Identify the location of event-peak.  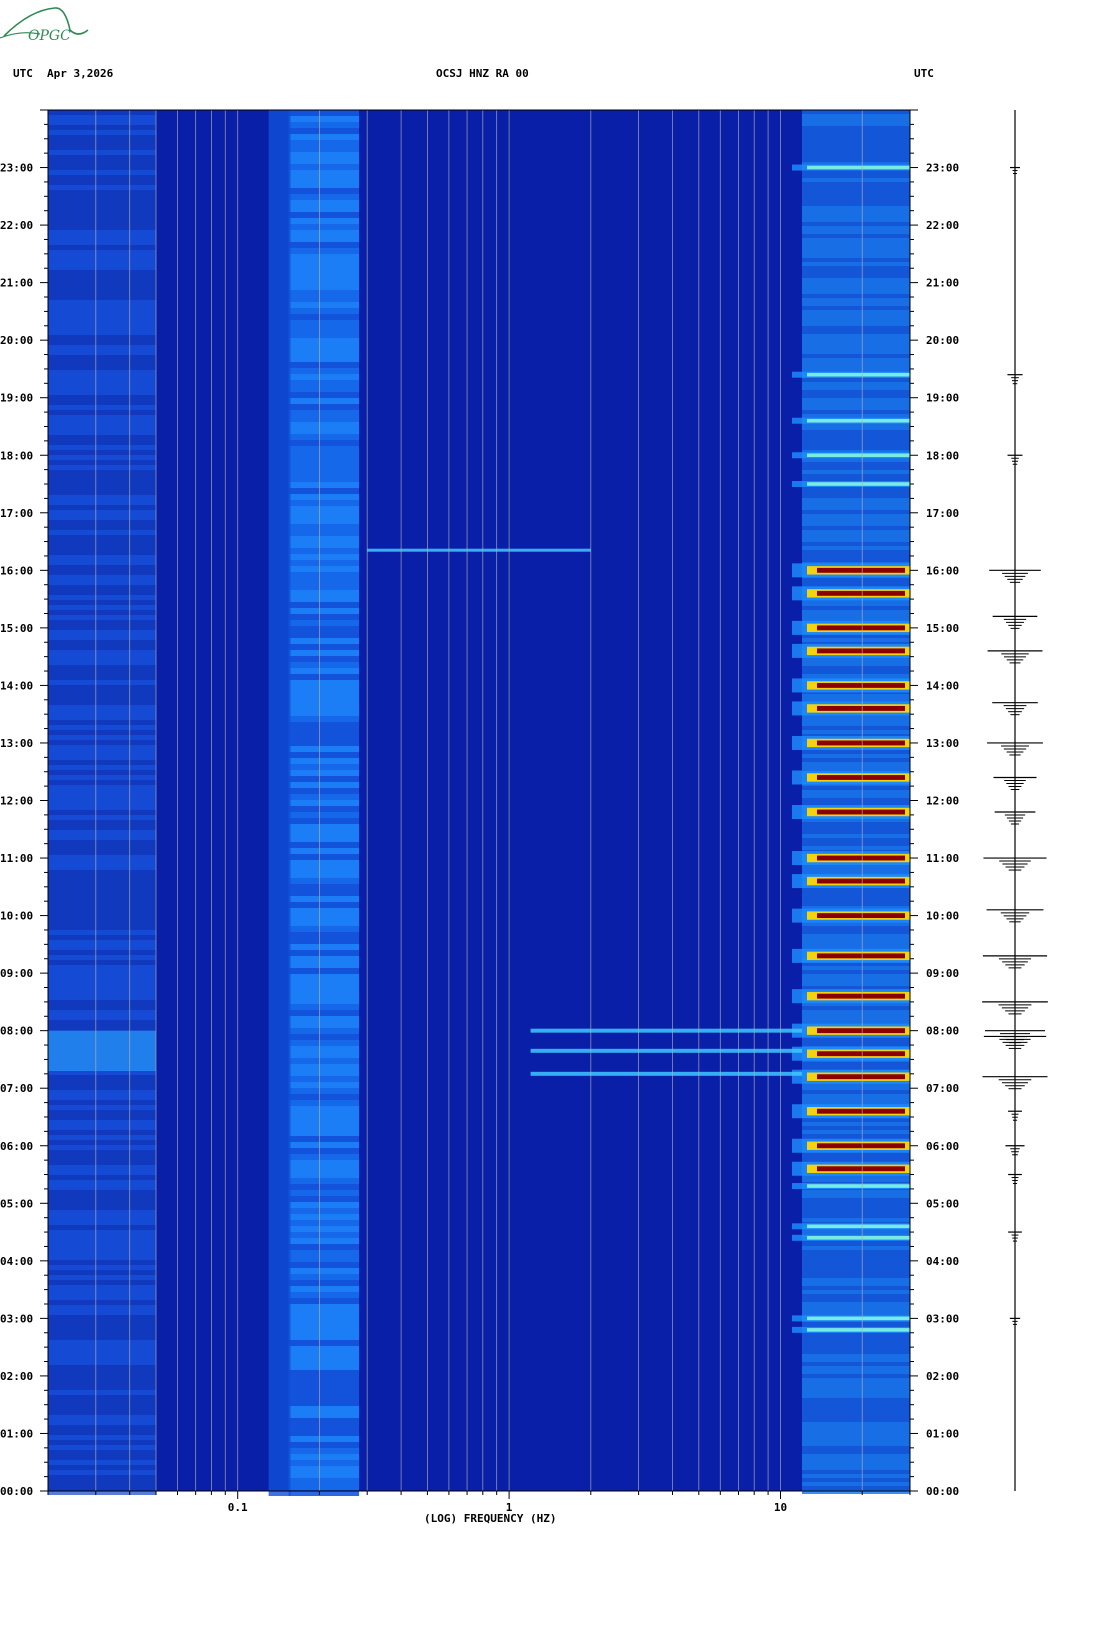
(860, 812).